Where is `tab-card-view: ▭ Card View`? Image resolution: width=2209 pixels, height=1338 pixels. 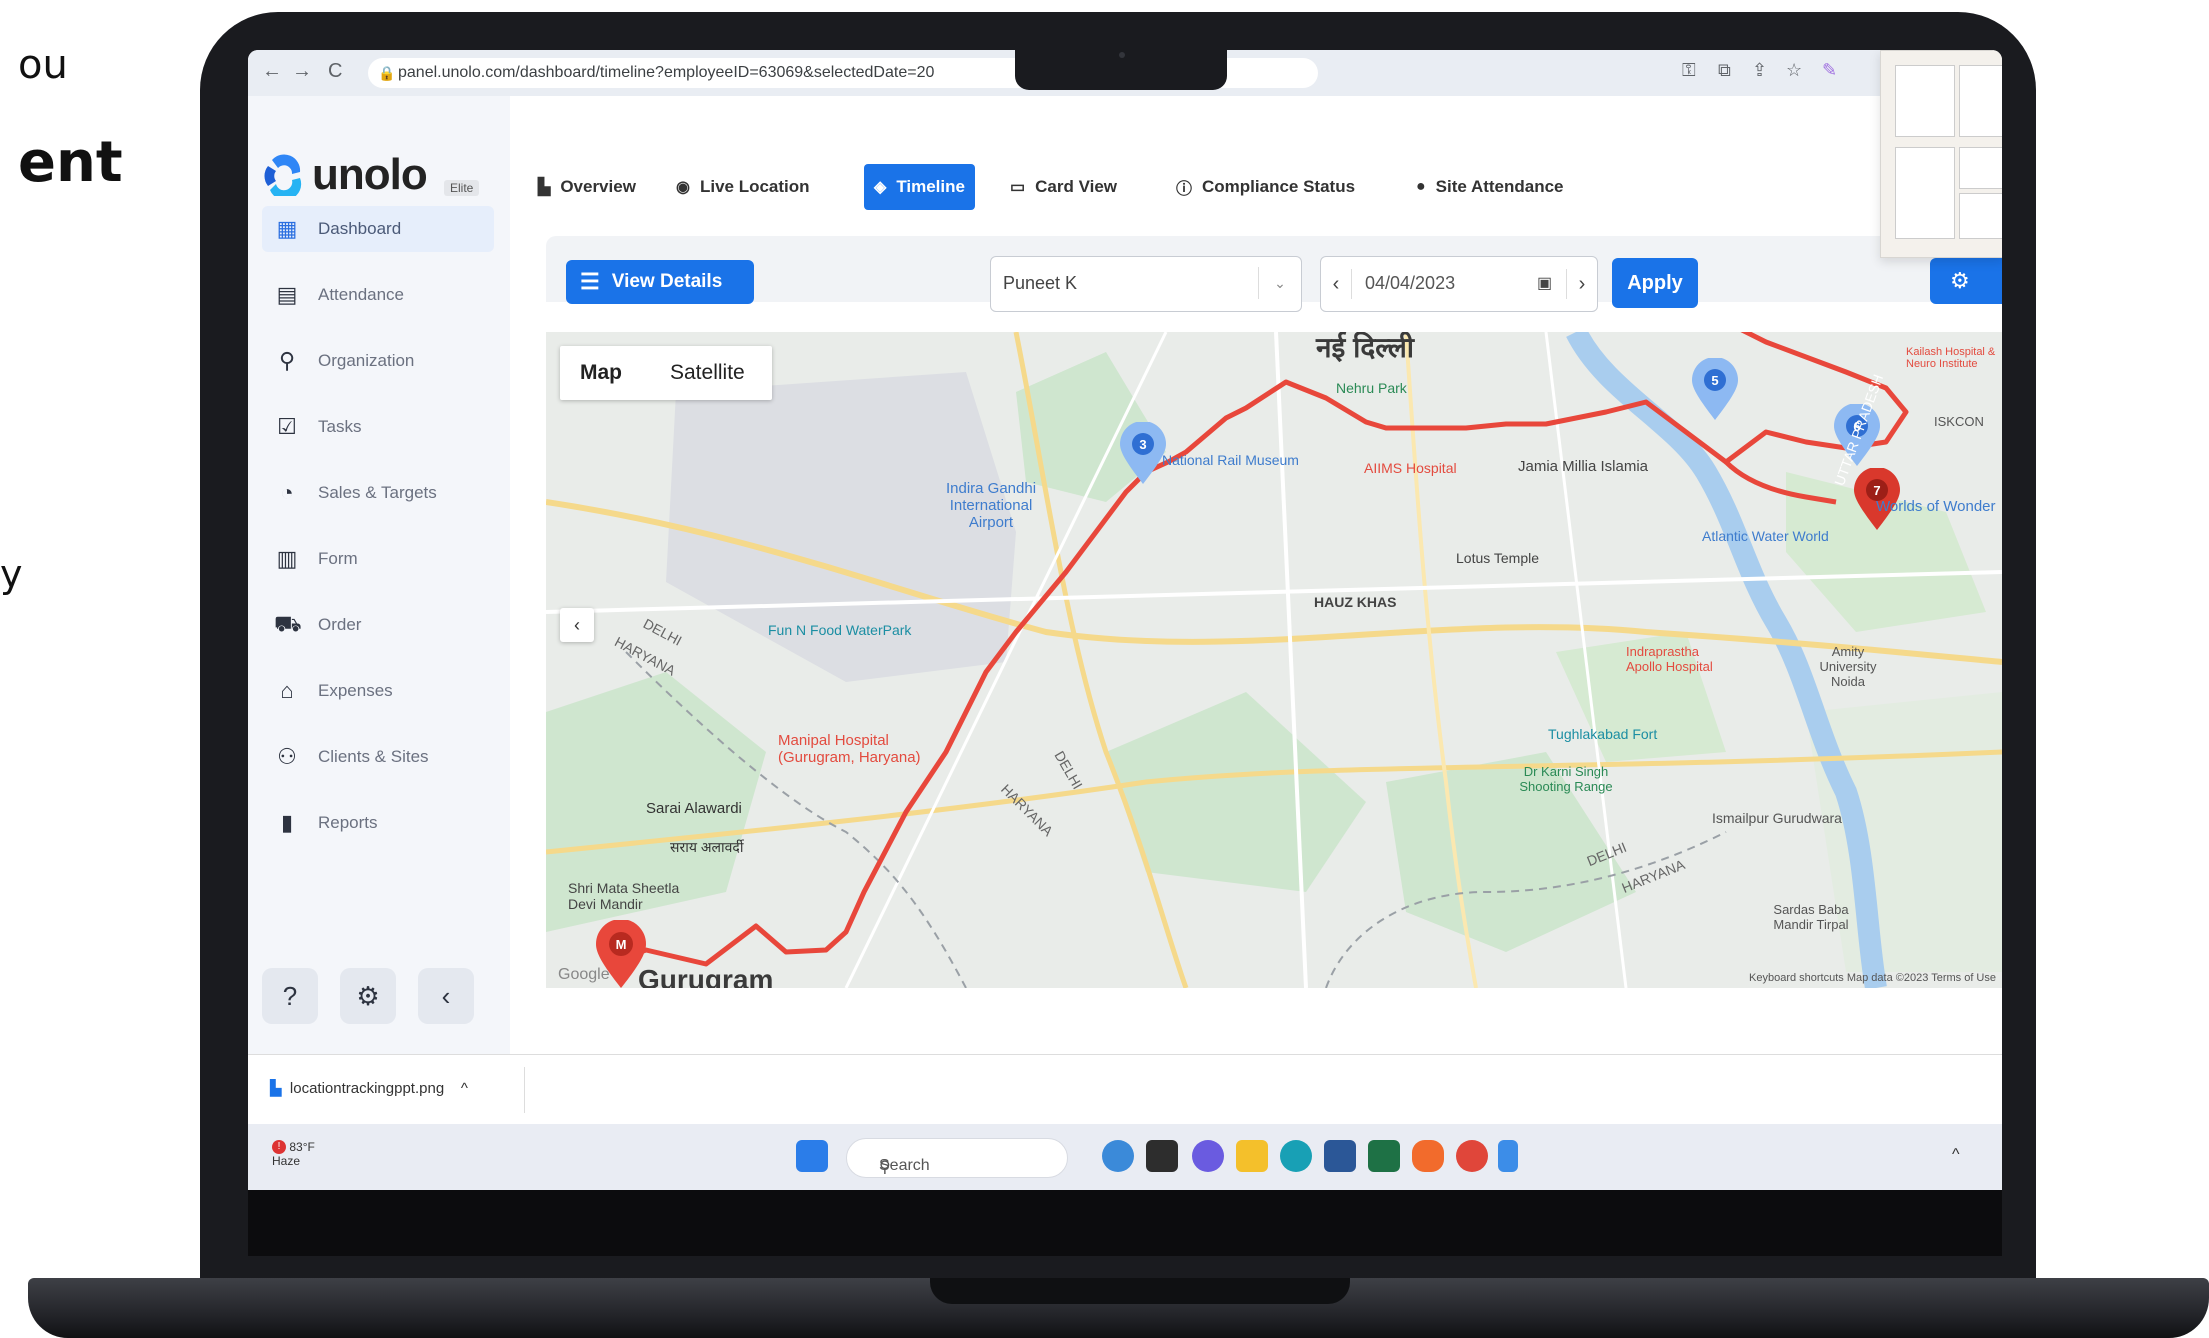
tab-card-view: ▭ Card View is located at coordinates (1063, 187).